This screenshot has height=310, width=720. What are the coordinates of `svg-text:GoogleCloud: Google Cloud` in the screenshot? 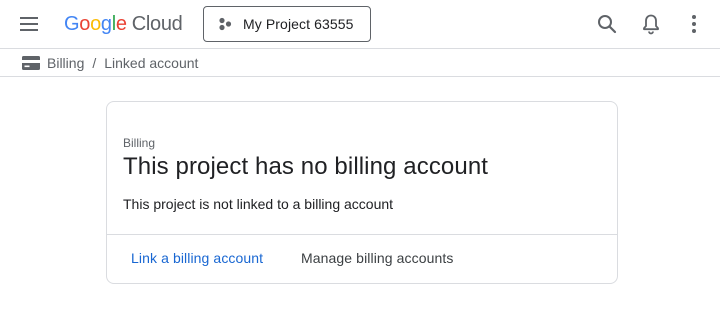 It's located at (123, 24).